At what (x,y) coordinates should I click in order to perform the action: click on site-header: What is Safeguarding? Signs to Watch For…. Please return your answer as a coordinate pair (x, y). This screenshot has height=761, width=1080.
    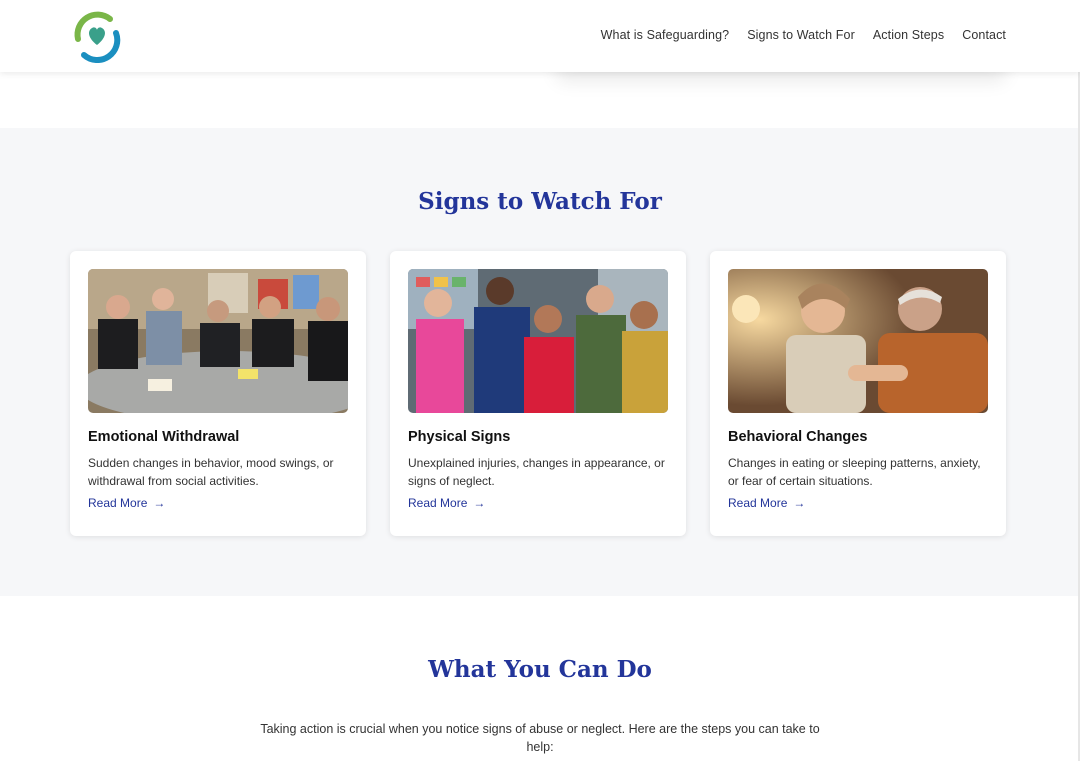
    Looking at the image, I should click on (540, 36).